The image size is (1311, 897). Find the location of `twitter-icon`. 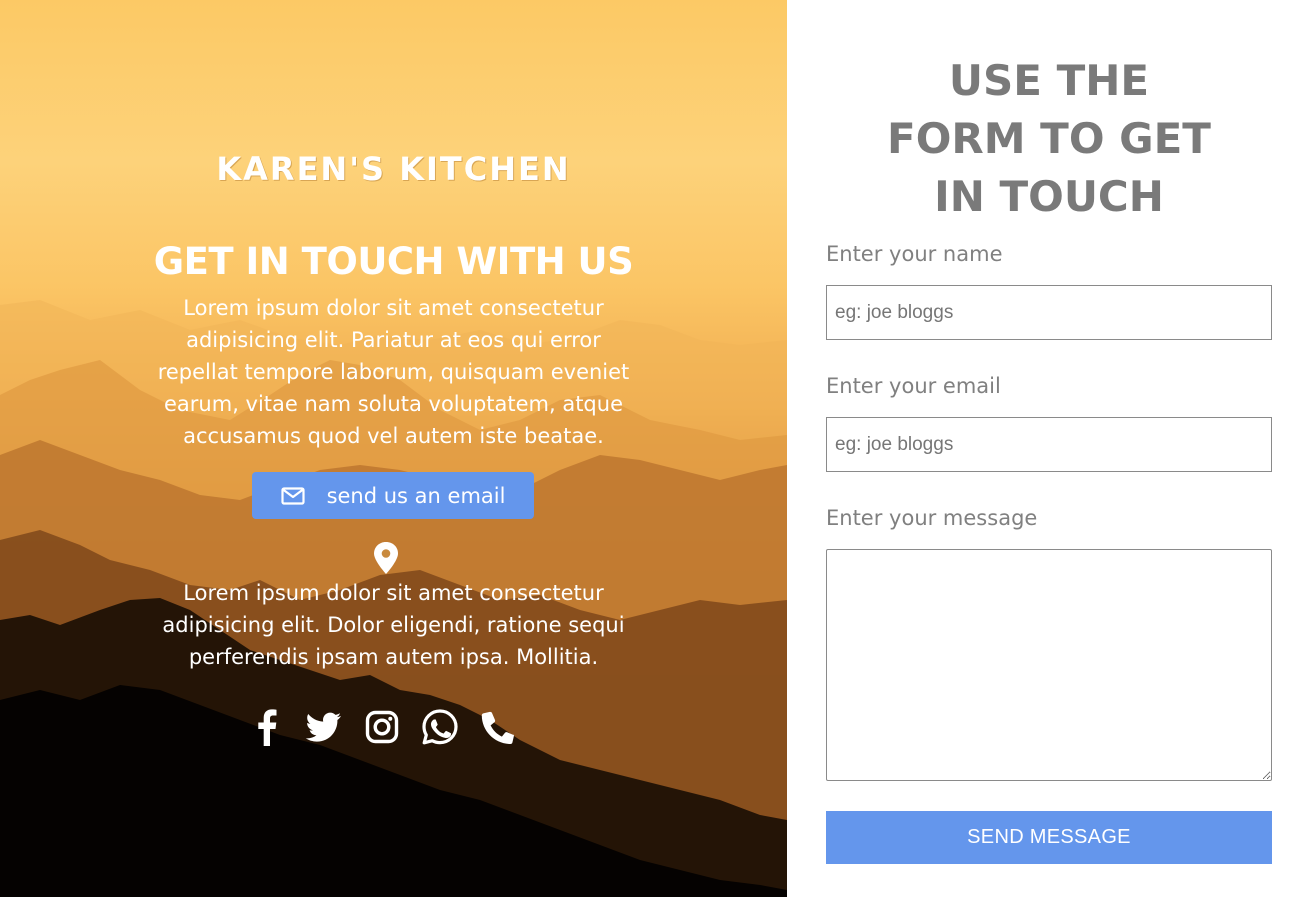

twitter-icon is located at coordinates (324, 727).